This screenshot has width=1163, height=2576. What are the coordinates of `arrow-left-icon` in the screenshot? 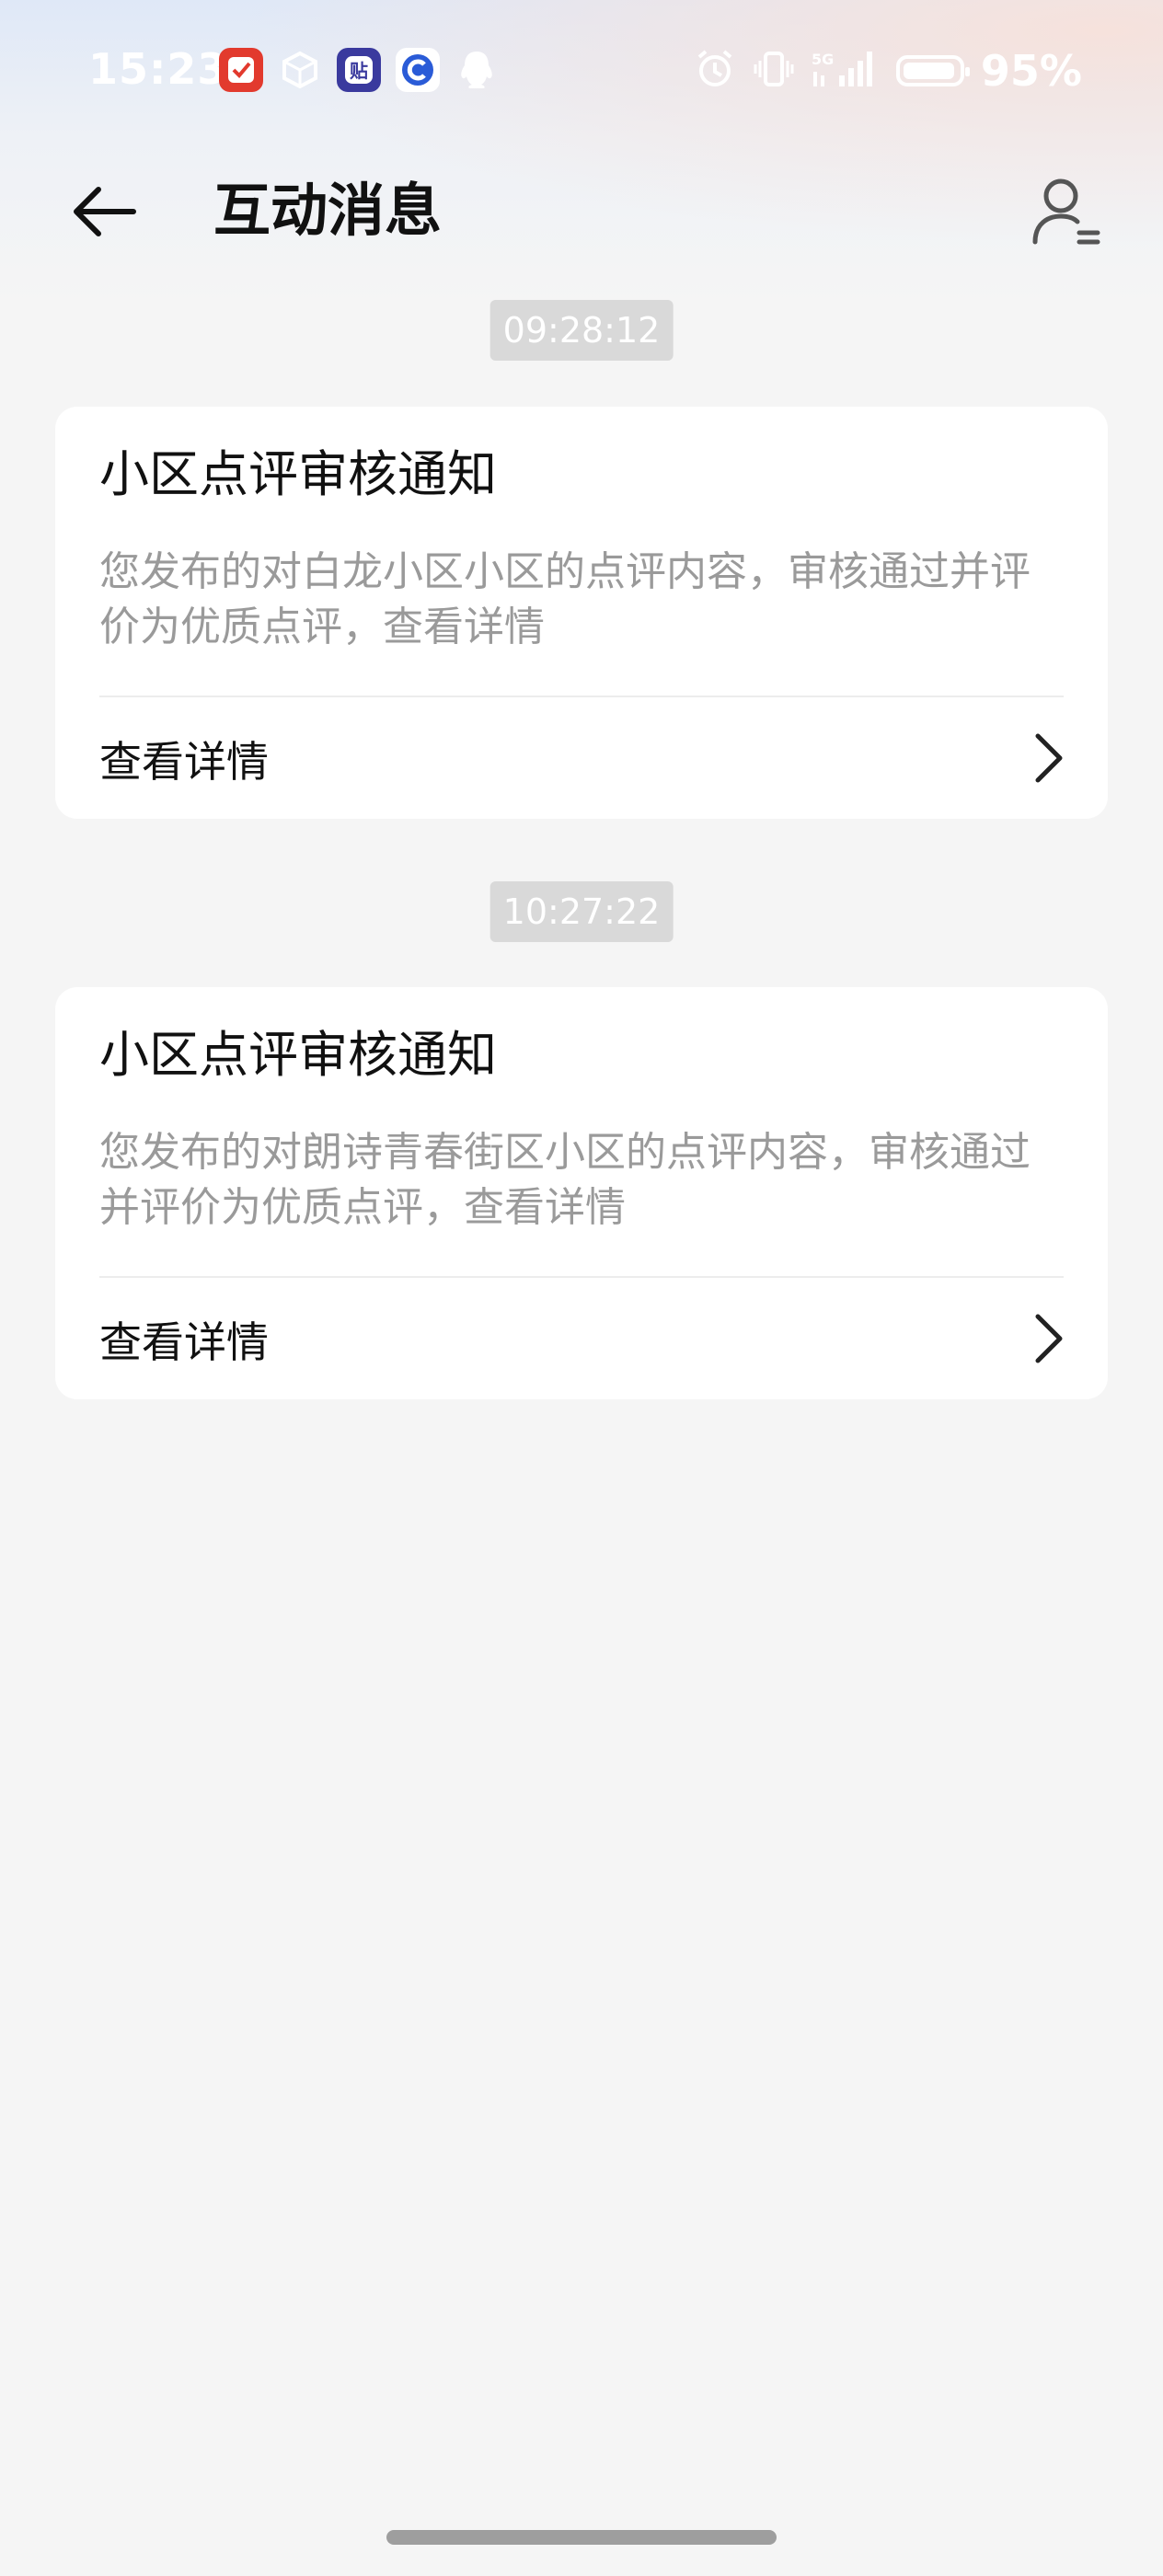 It's located at (105, 211).